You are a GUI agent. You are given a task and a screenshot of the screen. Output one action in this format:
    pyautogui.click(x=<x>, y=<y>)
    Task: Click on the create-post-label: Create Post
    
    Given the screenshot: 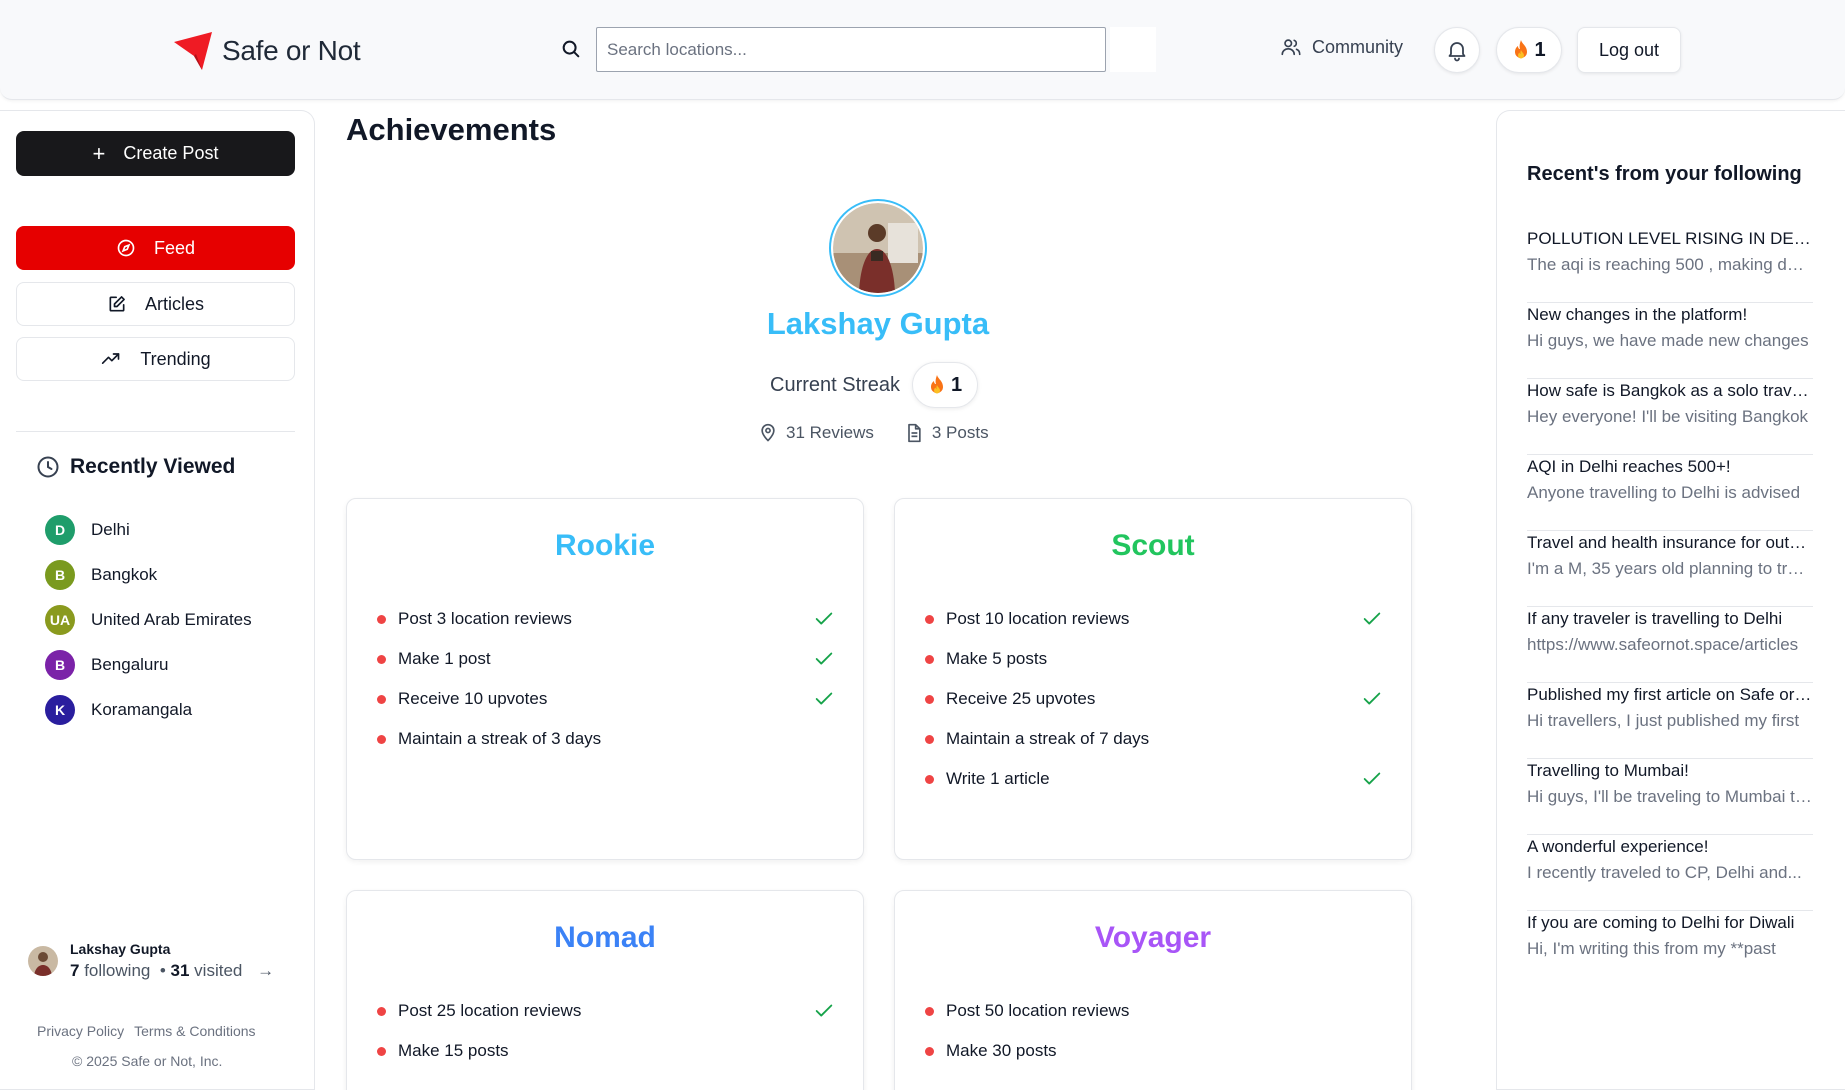 What is the action you would take?
    pyautogui.click(x=171, y=153)
    